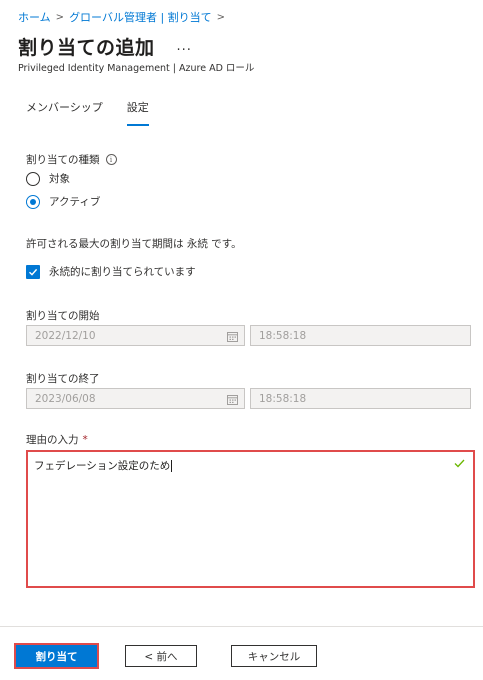 Image resolution: width=483 pixels, height=680 pixels. What do you see at coordinates (63, 379) in the screenshot?
I see `end-label: 割り当ての終了` at bounding box center [63, 379].